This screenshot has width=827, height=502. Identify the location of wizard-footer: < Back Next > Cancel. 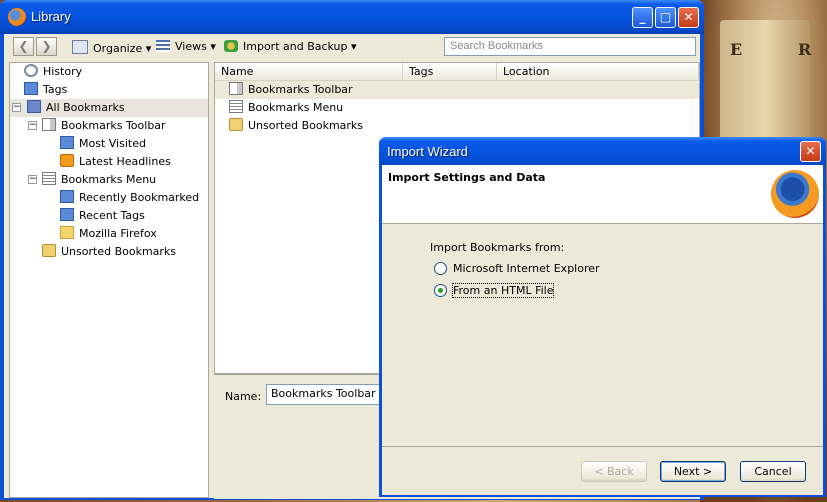
(602, 471).